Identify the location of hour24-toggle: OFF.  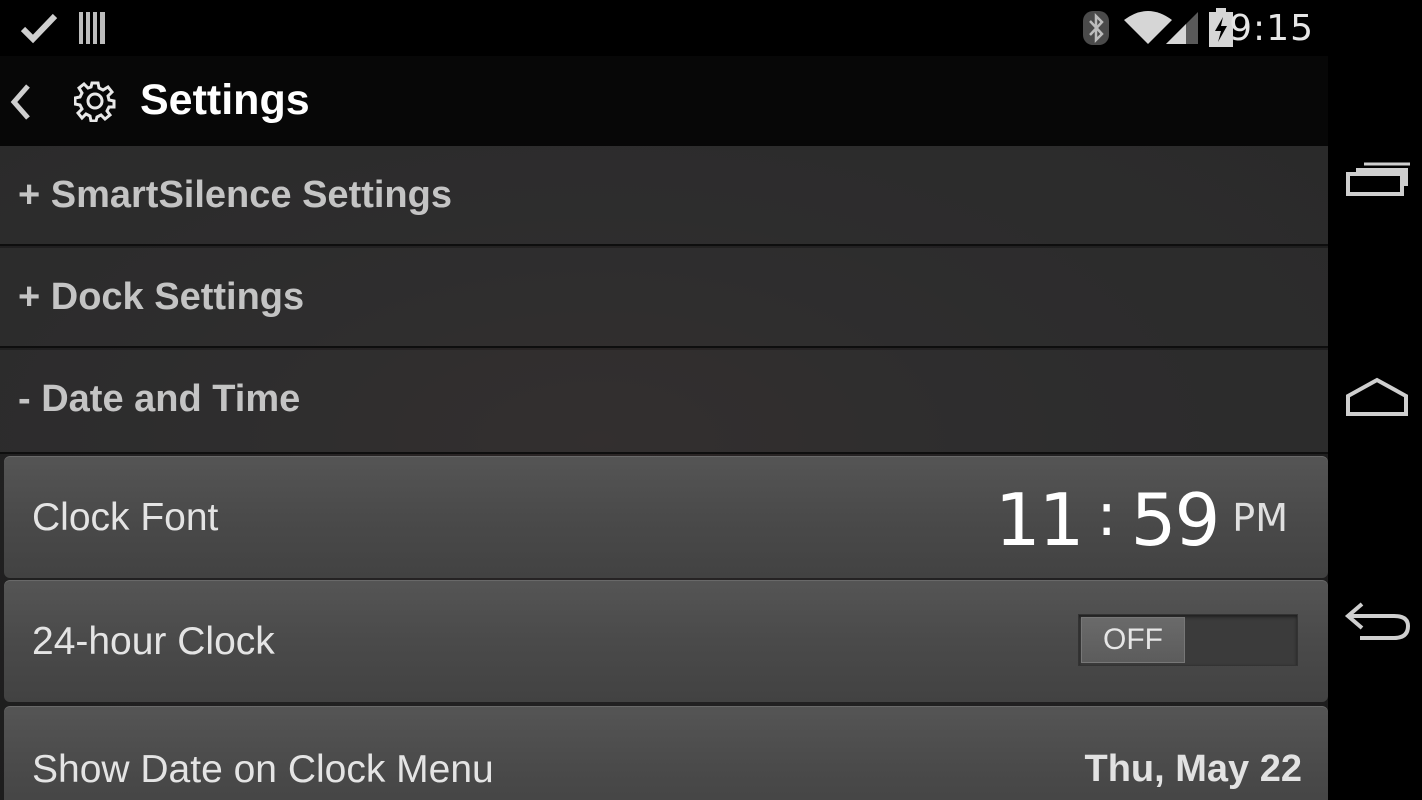
(1188, 640).